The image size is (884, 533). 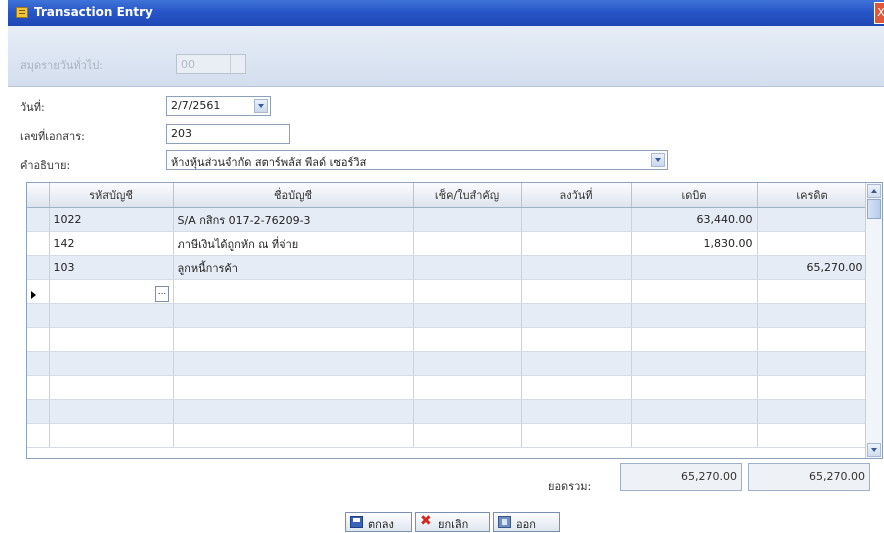 What do you see at coordinates (45, 165) in the screenshot?
I see `description-label: คำอธิบาย:` at bounding box center [45, 165].